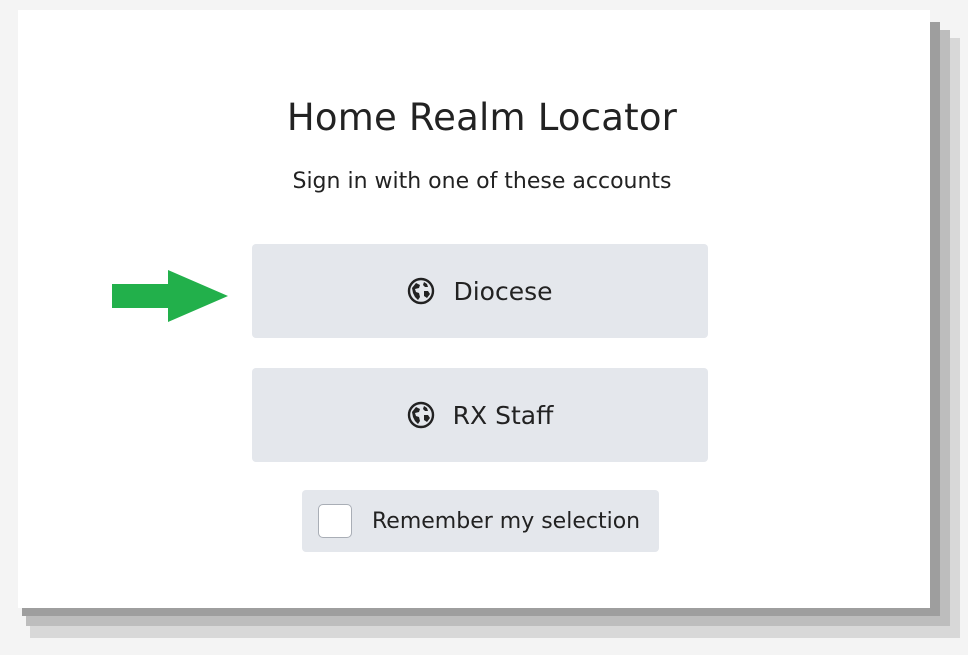  What do you see at coordinates (506, 521) in the screenshot?
I see `remember-label: Remember my selection` at bounding box center [506, 521].